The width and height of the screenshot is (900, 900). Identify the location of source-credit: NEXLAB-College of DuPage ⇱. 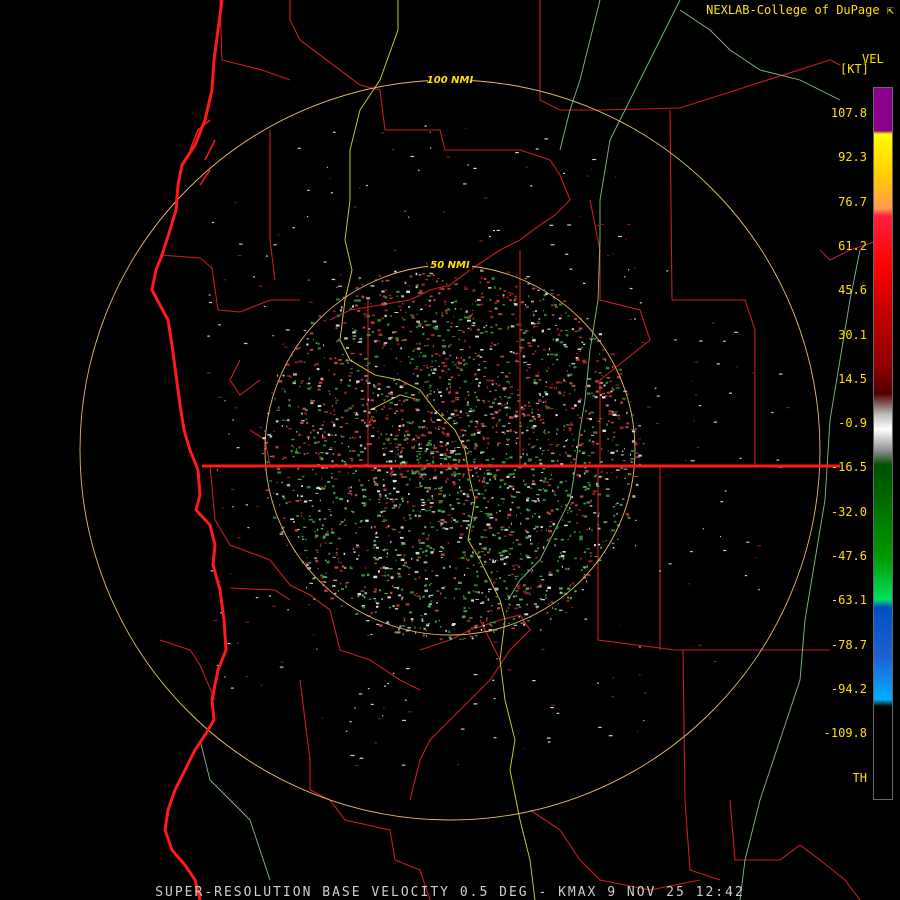
(800, 10).